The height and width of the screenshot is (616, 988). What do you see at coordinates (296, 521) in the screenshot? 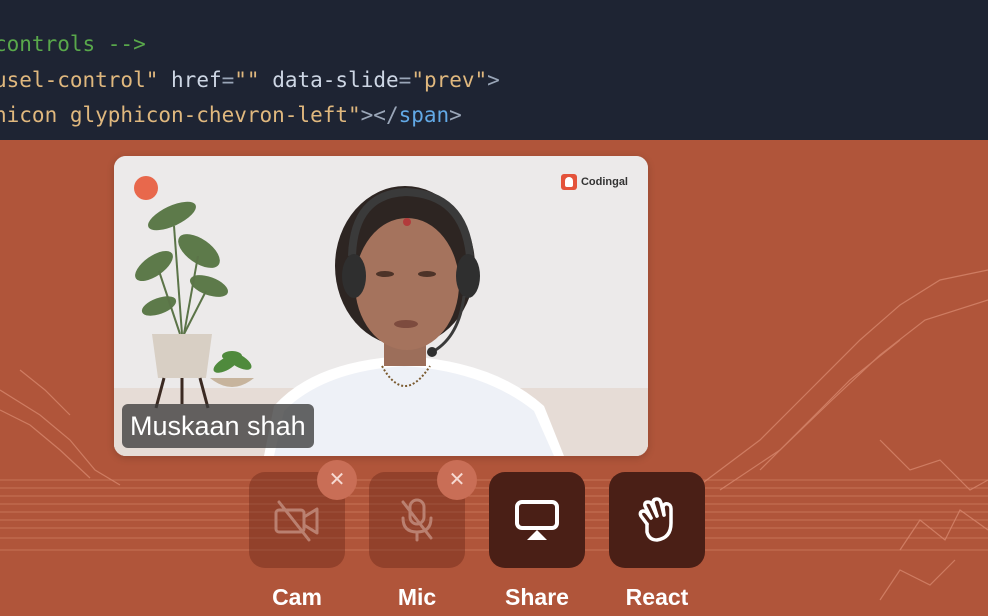
I see `camera-off-icon` at bounding box center [296, 521].